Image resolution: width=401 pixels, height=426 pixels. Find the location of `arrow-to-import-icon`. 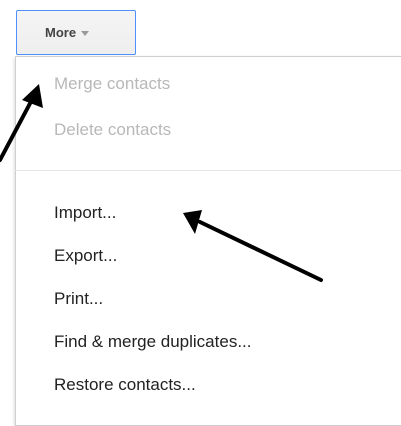

arrow-to-import-icon is located at coordinates (253, 246).